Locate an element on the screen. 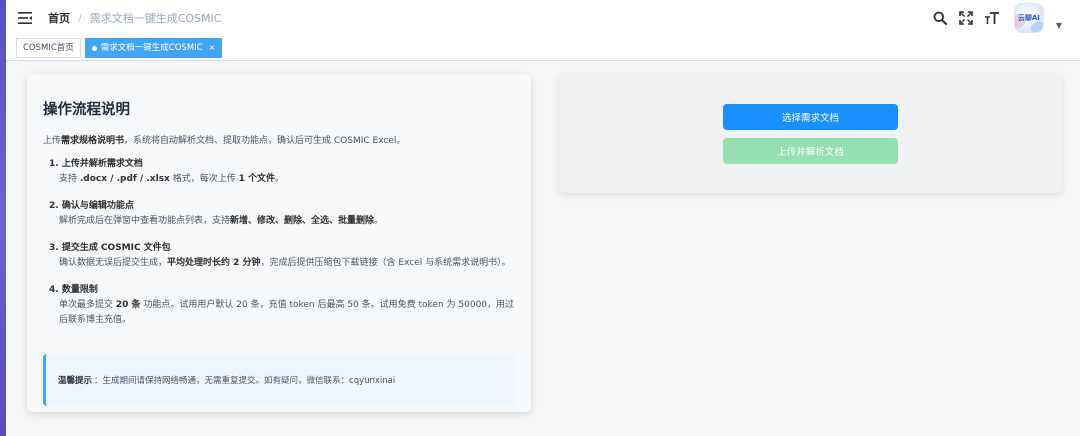 This screenshot has height=436, width=1080. font-size-icon is located at coordinates (992, 18).